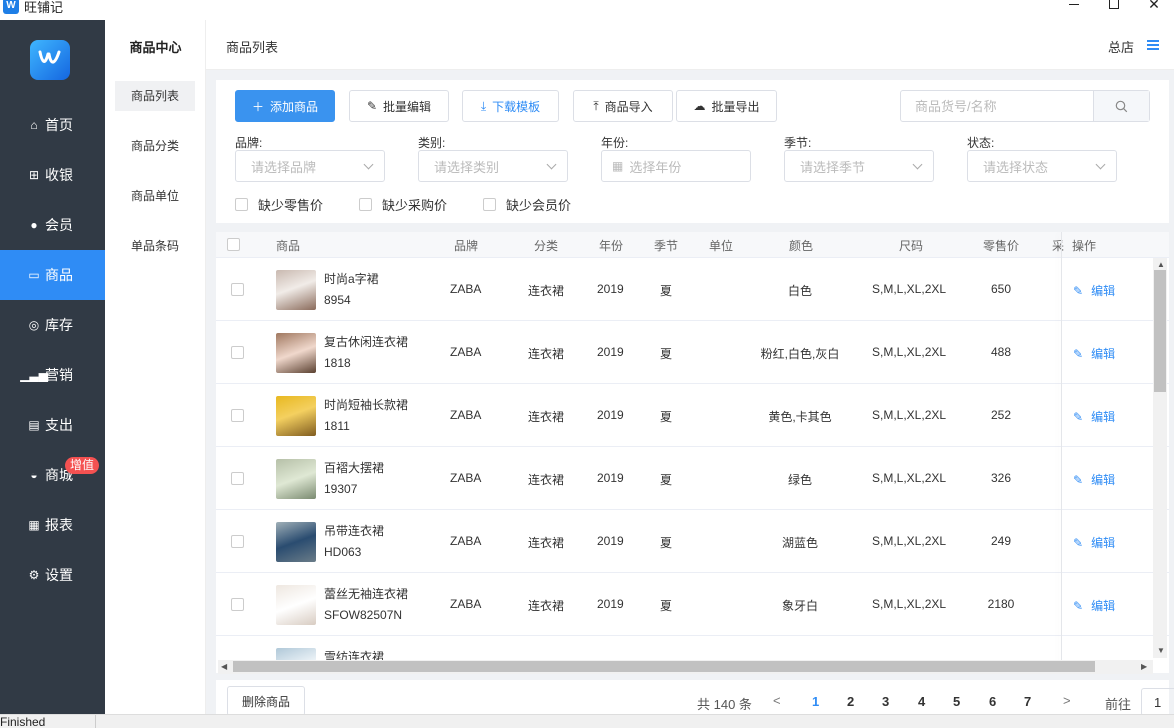  Describe the element at coordinates (546, 417) in the screenshot. I see `cell-category: 连衣裙` at that location.